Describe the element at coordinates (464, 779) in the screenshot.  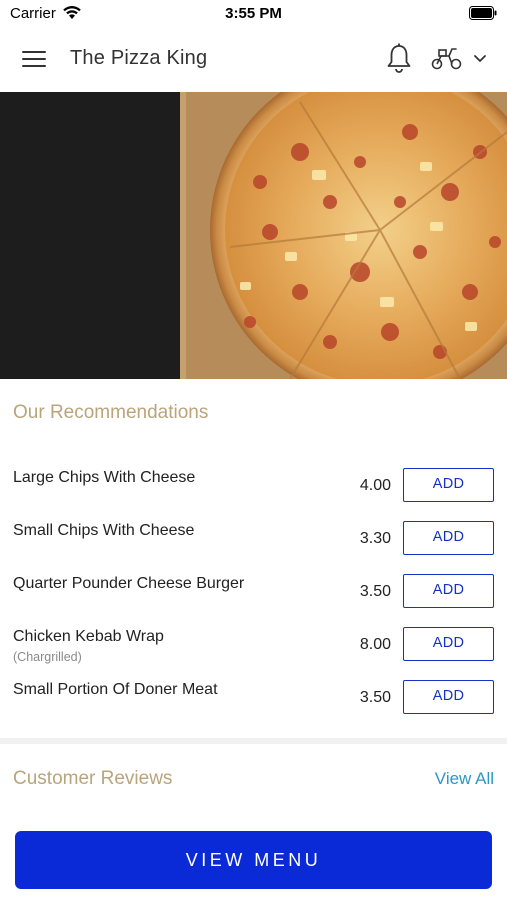
I see `view-all-link: View All` at that location.